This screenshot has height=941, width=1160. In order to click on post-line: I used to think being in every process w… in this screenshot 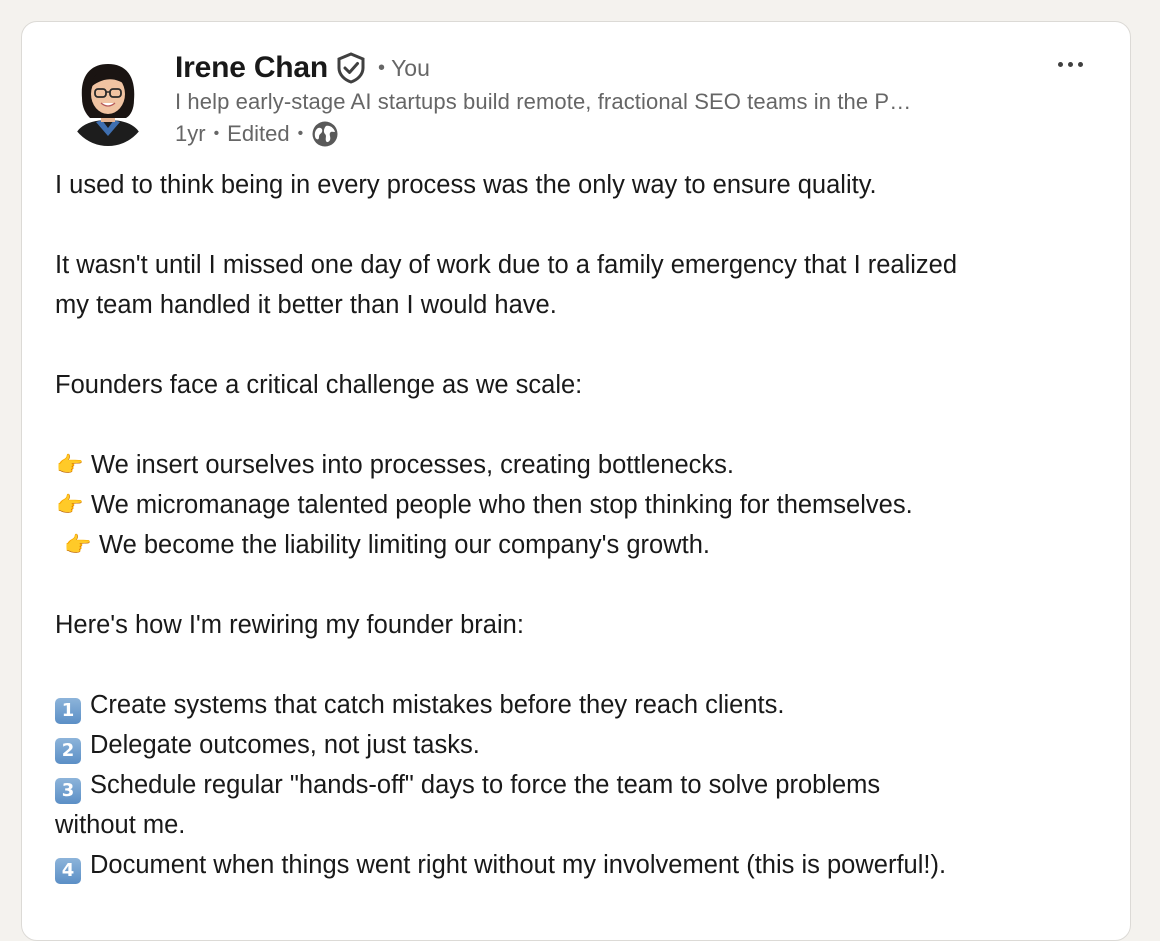, I will do `click(466, 185)`.